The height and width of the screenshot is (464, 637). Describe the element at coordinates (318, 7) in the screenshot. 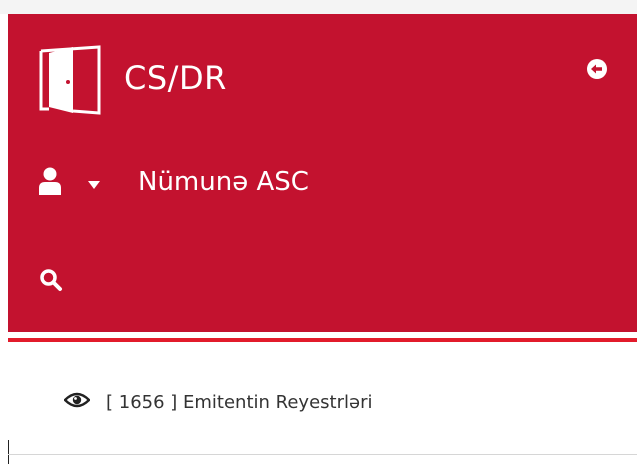

I see `top-strip` at that location.